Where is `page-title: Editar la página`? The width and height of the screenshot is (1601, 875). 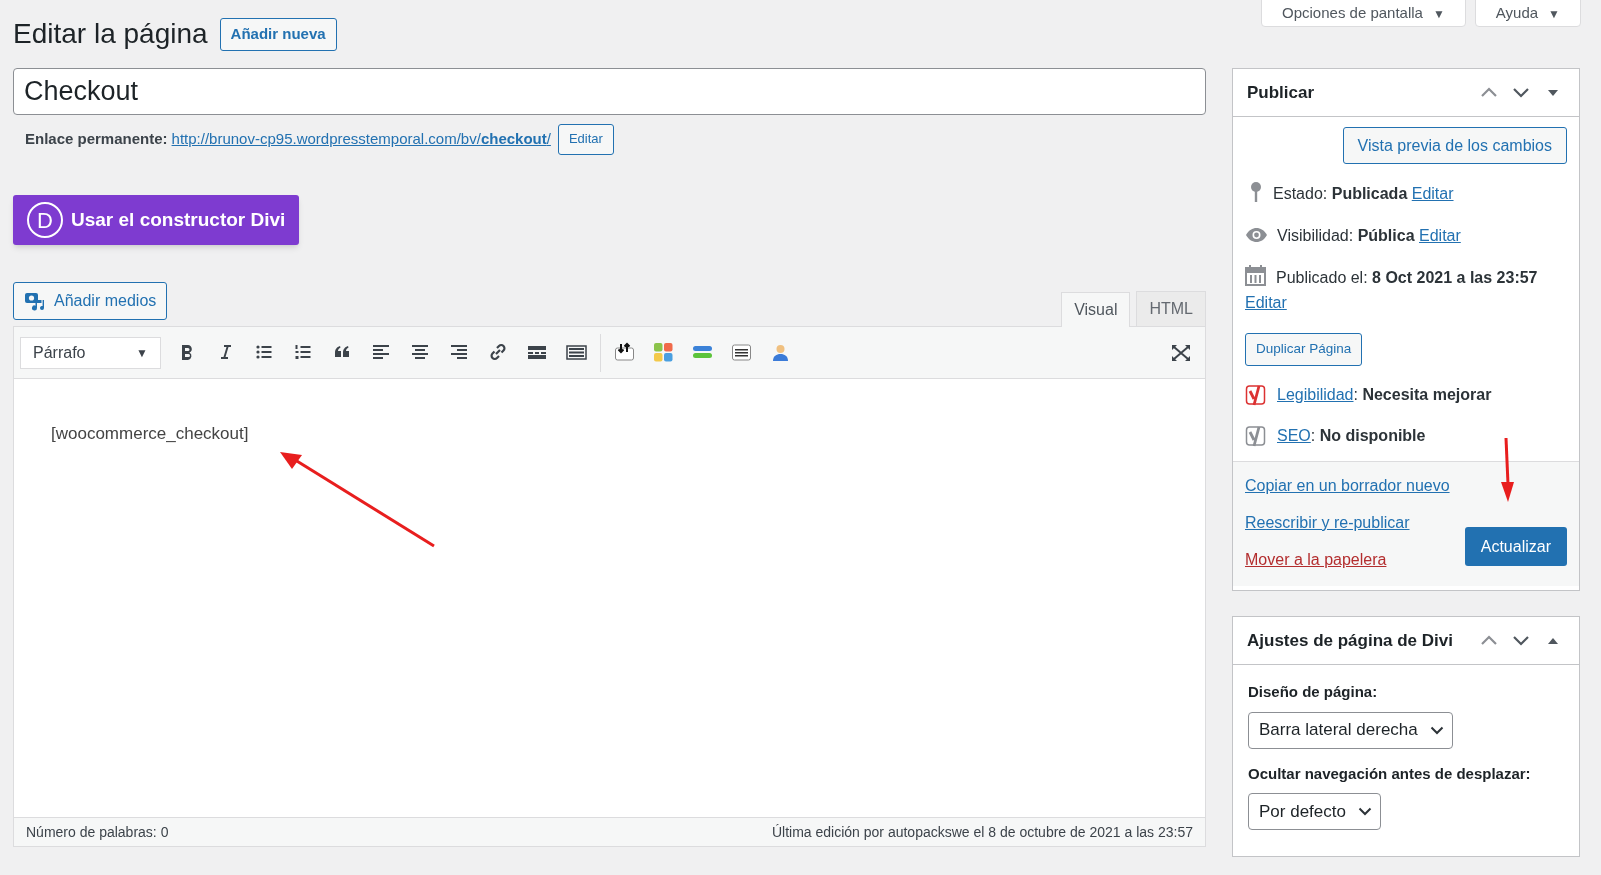 page-title: Editar la página is located at coordinates (110, 34).